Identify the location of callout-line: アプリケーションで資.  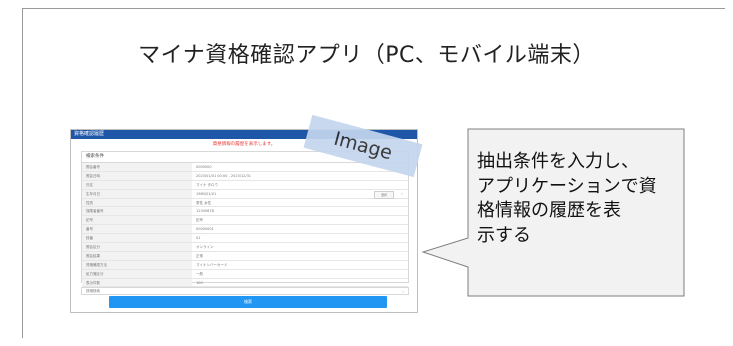
(567, 186).